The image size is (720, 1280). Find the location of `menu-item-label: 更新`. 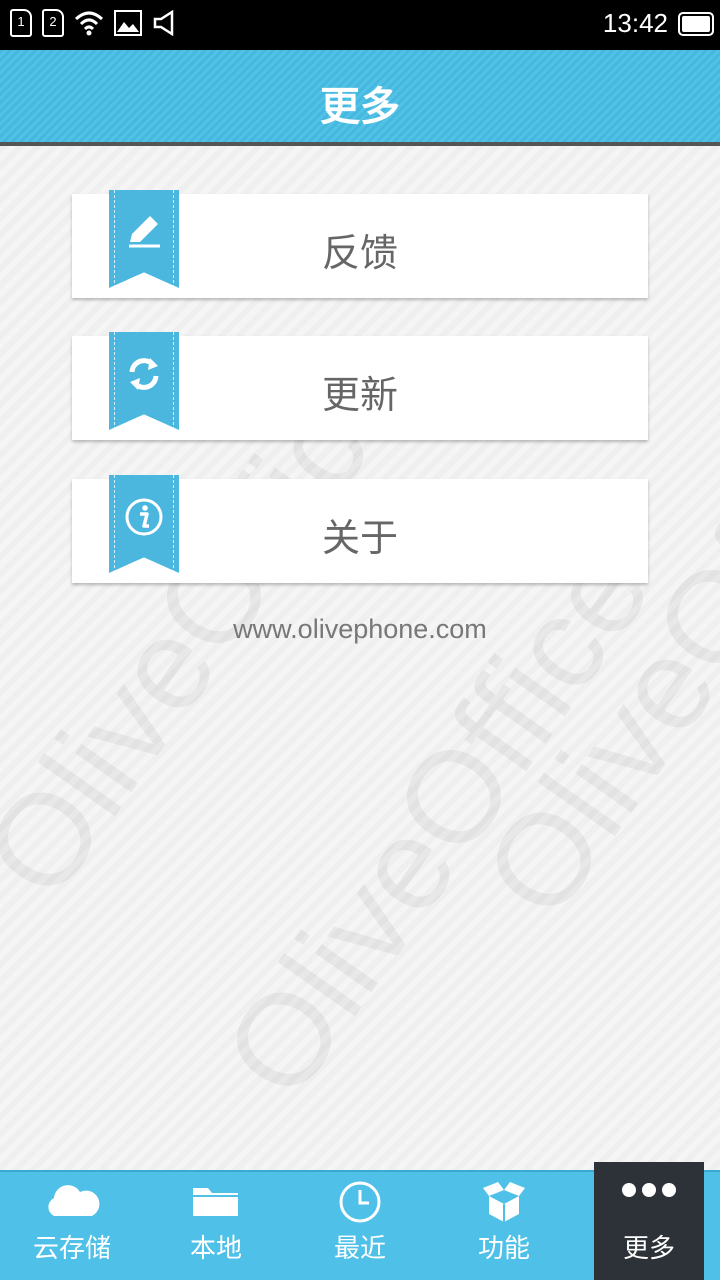

menu-item-label: 更新 is located at coordinates (359, 395).